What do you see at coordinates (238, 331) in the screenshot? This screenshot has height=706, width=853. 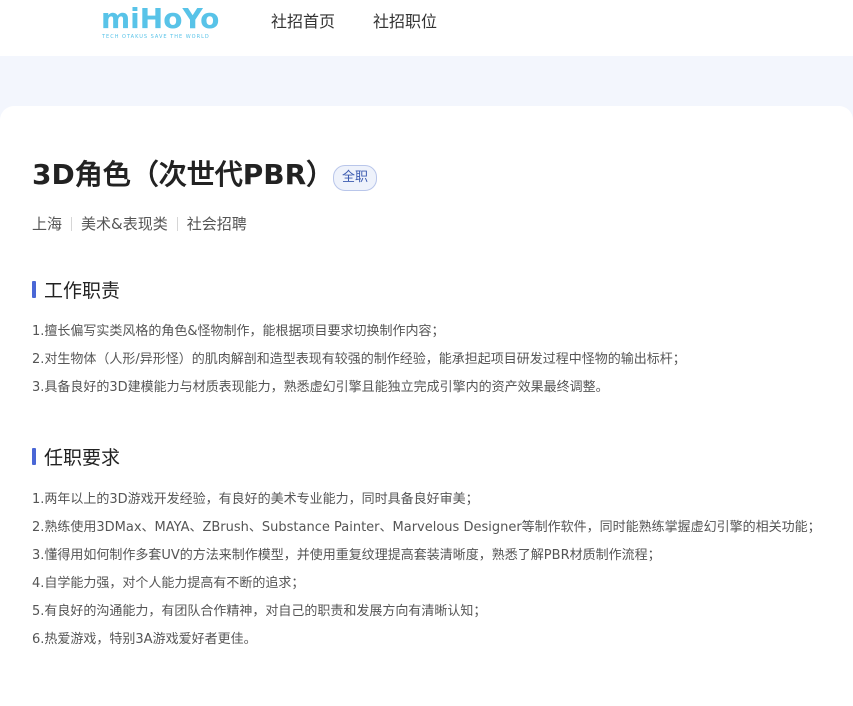 I see `list-item: 1.擅长偏写实类风格的角色&怪物制作，能根据项目要求切换制作内容；` at bounding box center [238, 331].